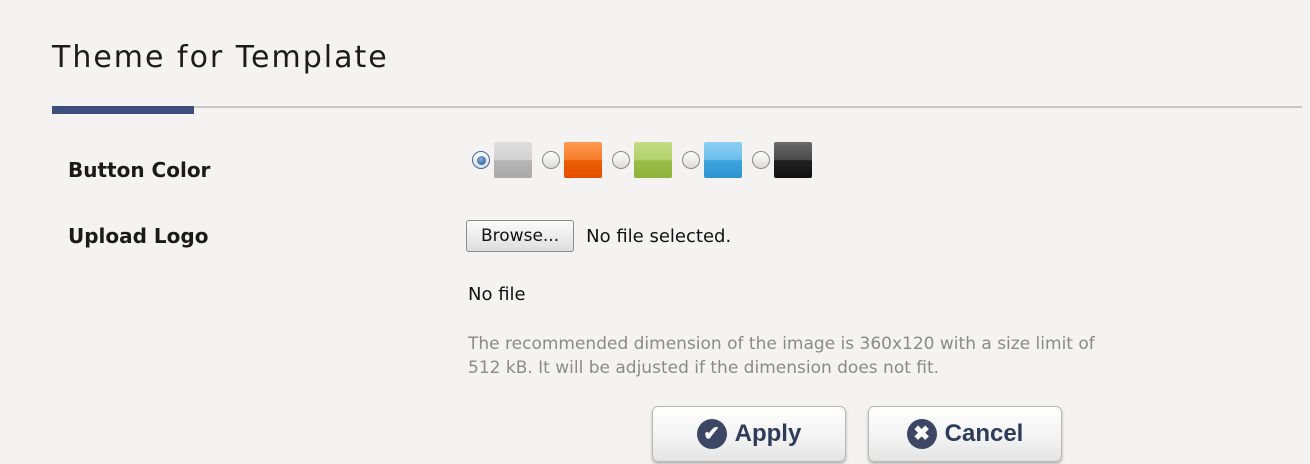 The height and width of the screenshot is (464, 1310). I want to click on color-radio-black, so click(761, 160).